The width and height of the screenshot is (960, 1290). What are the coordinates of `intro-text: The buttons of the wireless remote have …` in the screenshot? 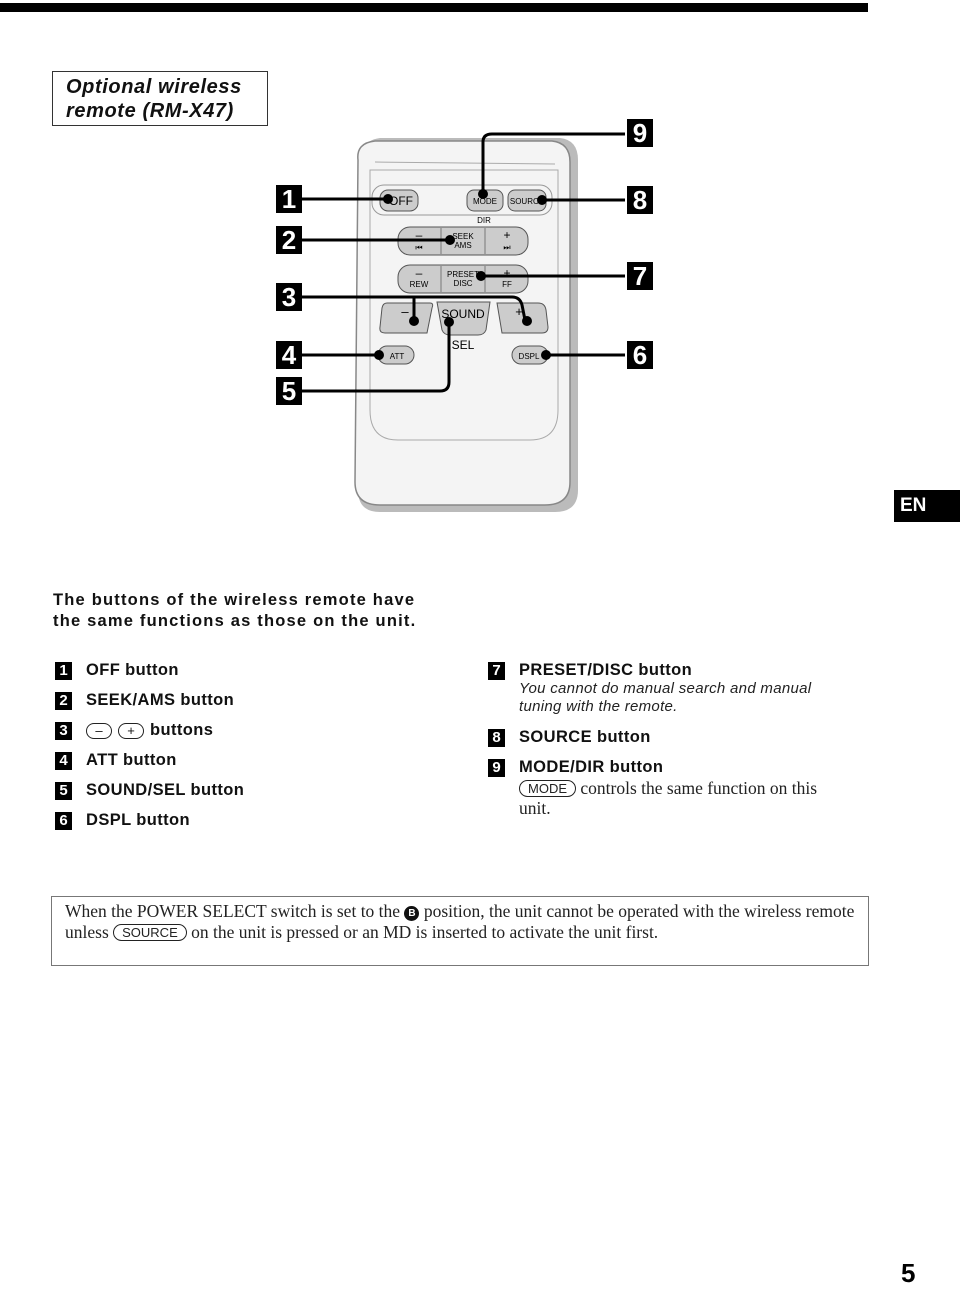 It's located at (235, 610).